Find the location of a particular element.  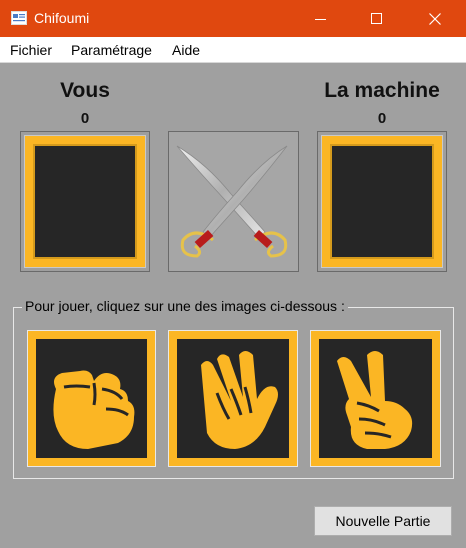

machine-choice-tile is located at coordinates (382, 201).